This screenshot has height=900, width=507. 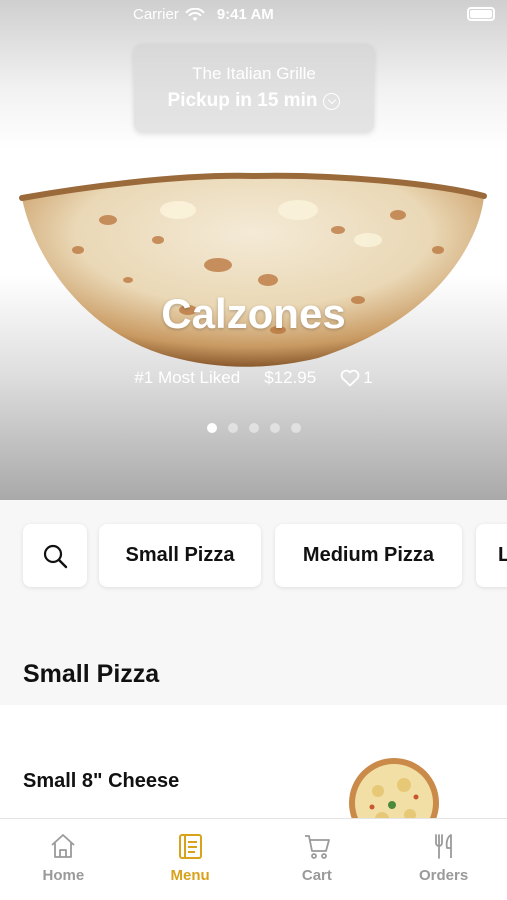 What do you see at coordinates (91, 674) in the screenshot?
I see `section-heading: Small Pizza` at bounding box center [91, 674].